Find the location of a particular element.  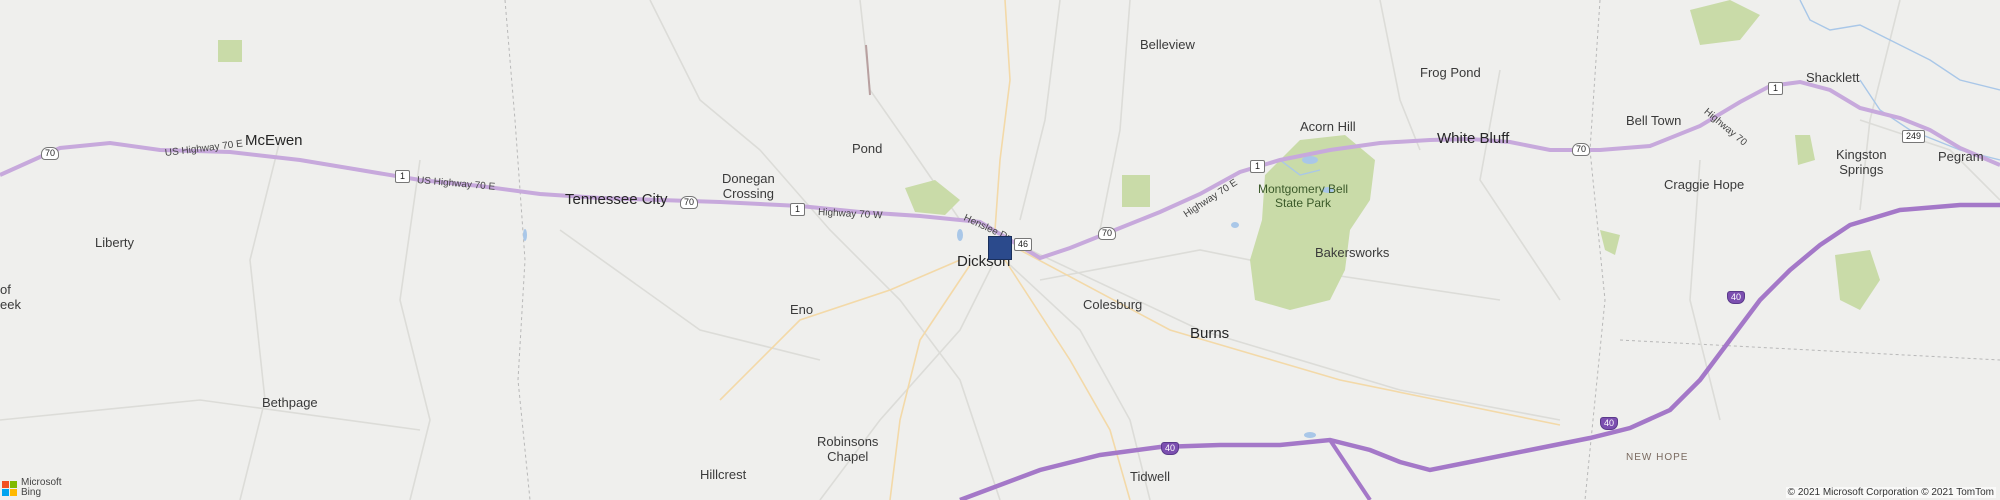

place-belleview: Belleview is located at coordinates (1167, 44).